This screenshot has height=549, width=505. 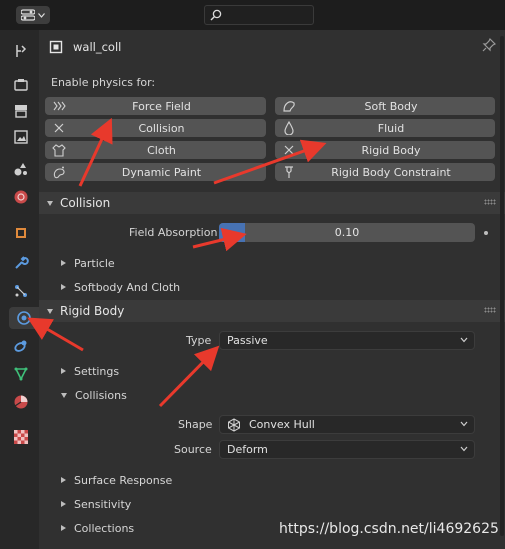 I want to click on rigid-body-constraint-button: Rigid Body Constraint, so click(x=385, y=172).